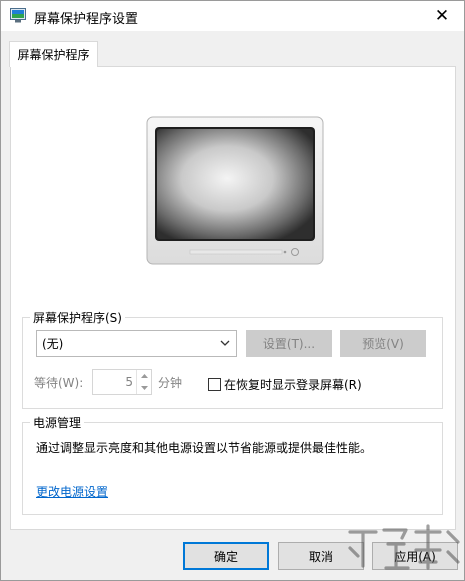 Image resolution: width=465 pixels, height=581 pixels. Describe the element at coordinates (232, 16) in the screenshot. I see `title-bar: 屏幕保护程序设置 ✕` at that location.